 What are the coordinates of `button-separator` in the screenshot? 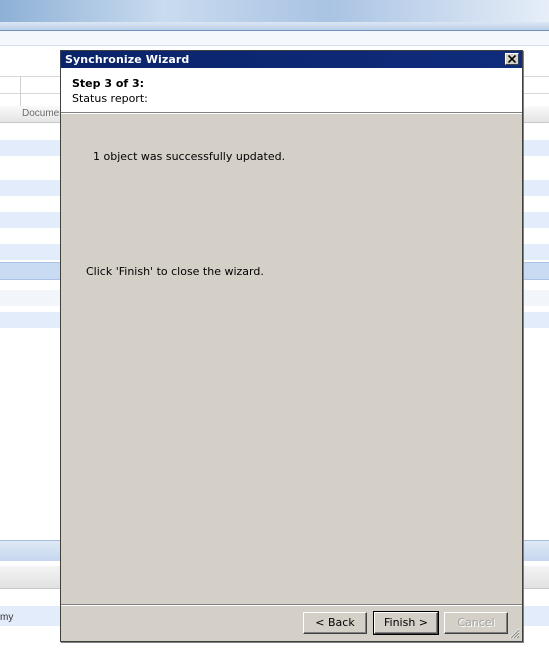 It's located at (291, 605).